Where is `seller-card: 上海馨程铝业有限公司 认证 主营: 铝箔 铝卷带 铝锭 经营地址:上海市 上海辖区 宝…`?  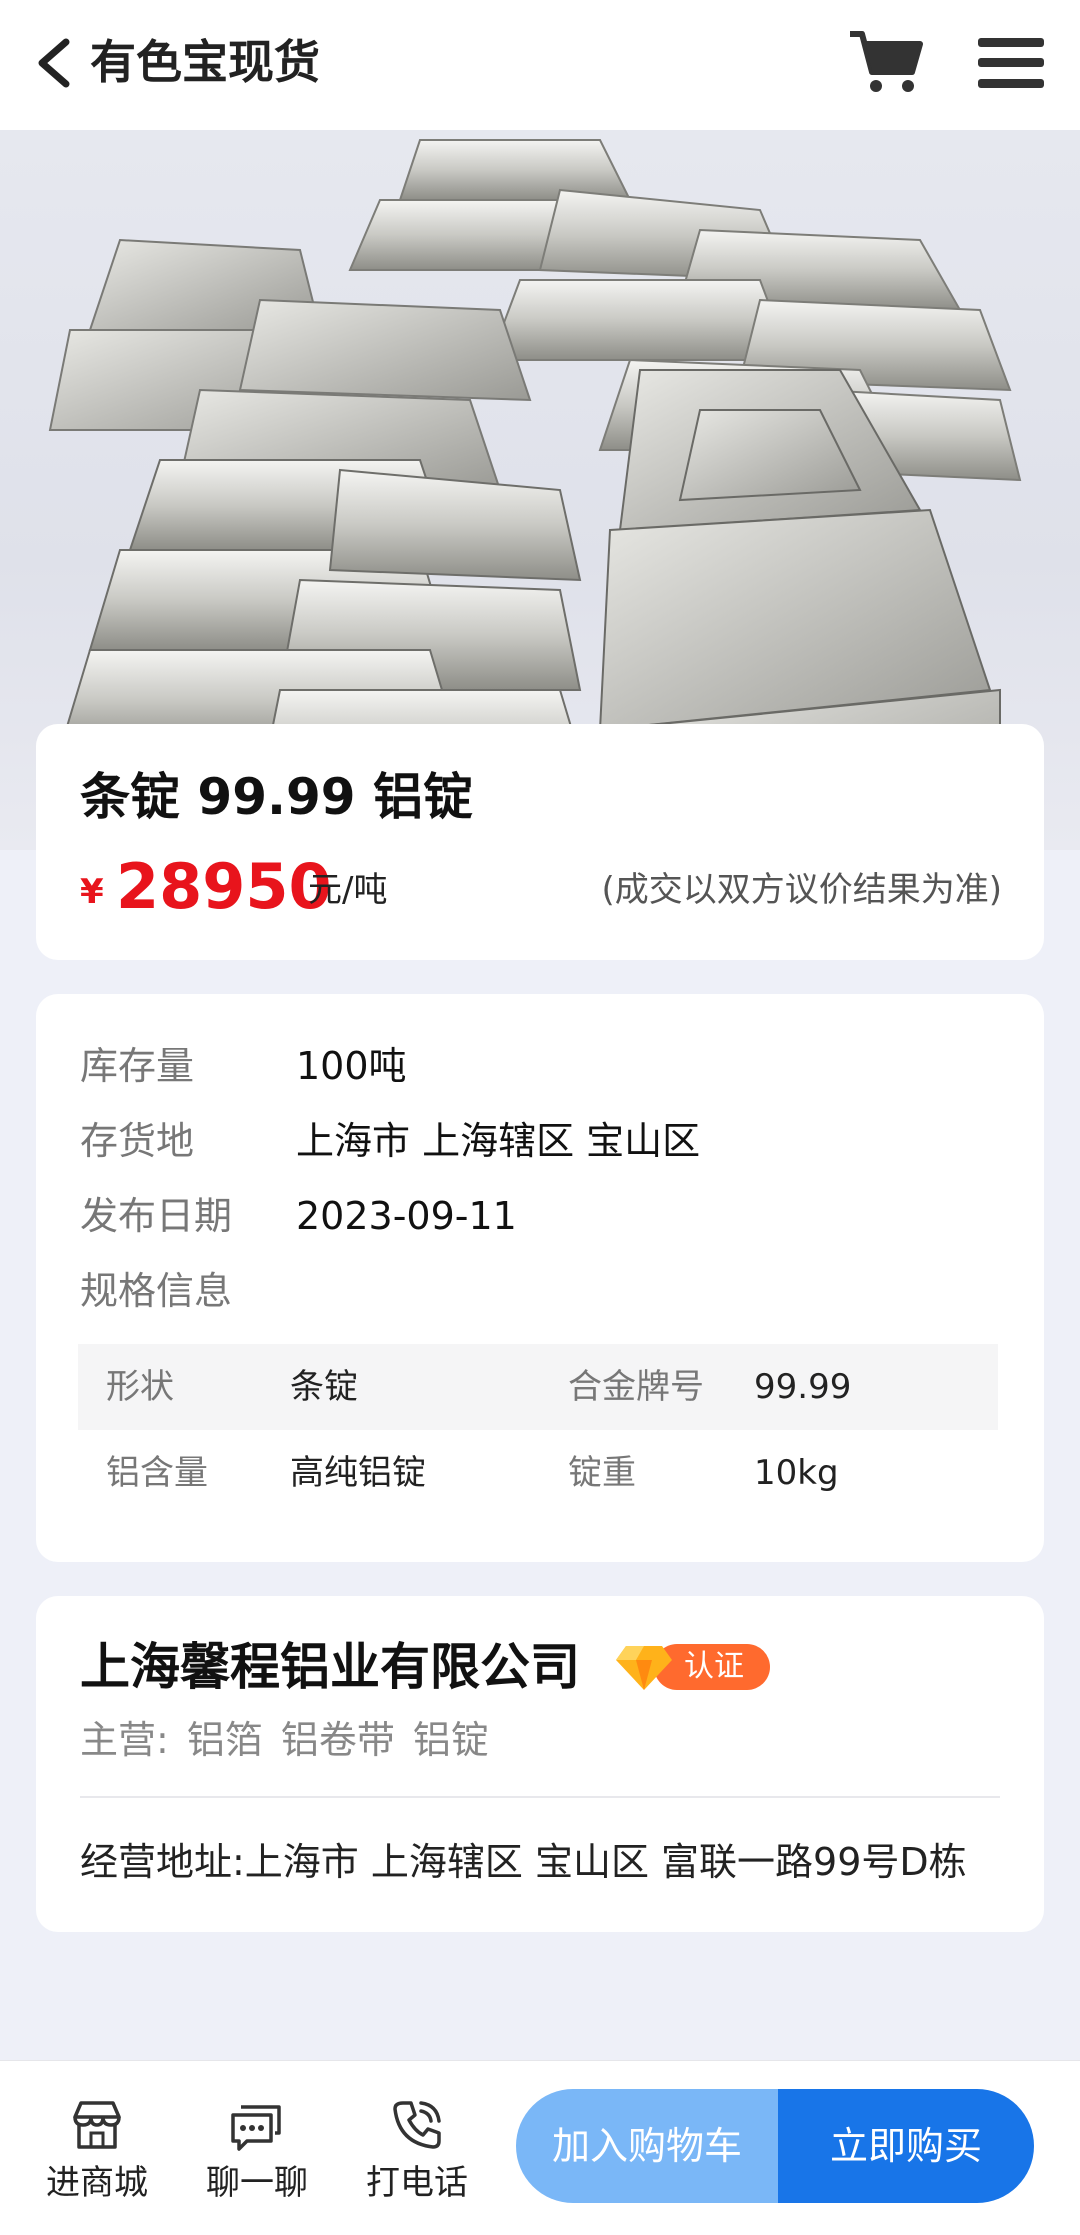 seller-card: 上海馨程铝业有限公司 认证 主营: 铝箔 铝卷带 铝锭 经营地址:上海市 上海辖区 宝… is located at coordinates (540, 1764).